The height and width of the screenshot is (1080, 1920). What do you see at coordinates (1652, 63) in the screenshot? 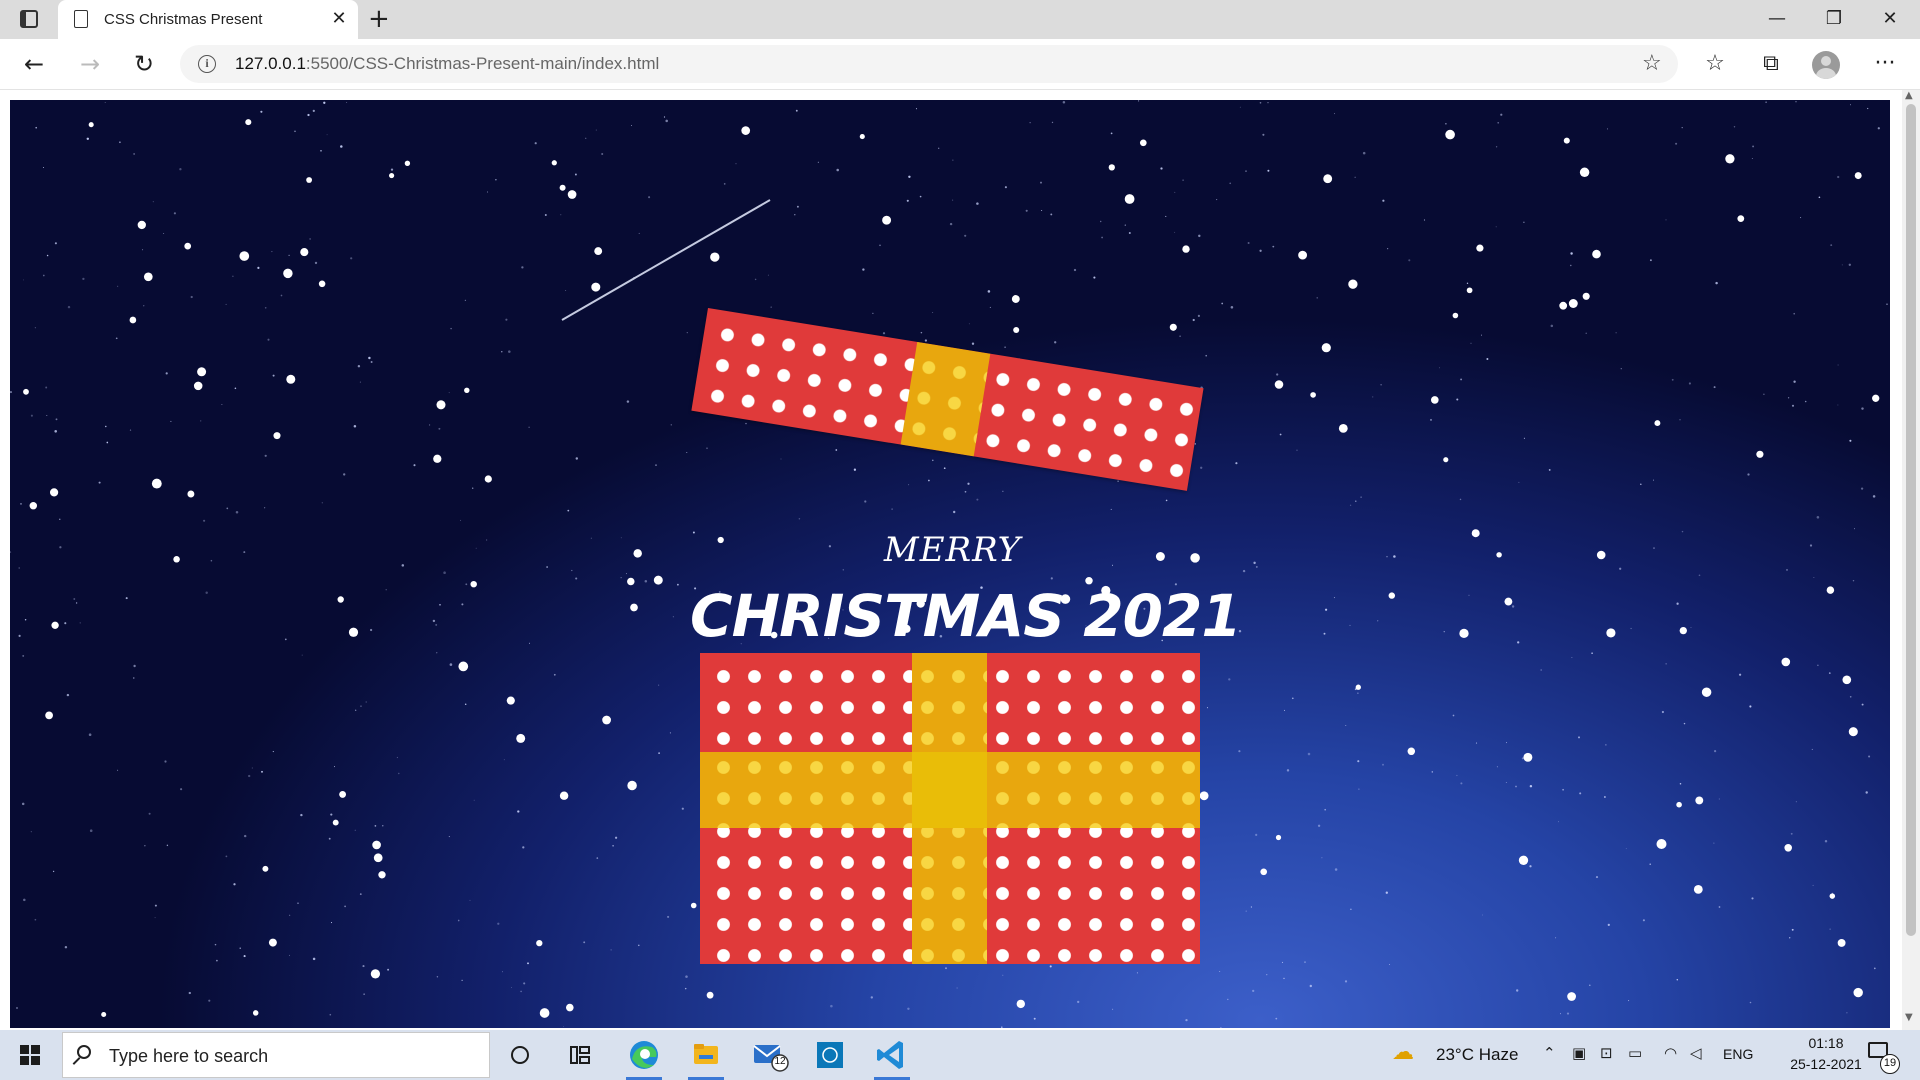
I see `add-favorite-icon: ☆` at bounding box center [1652, 63].